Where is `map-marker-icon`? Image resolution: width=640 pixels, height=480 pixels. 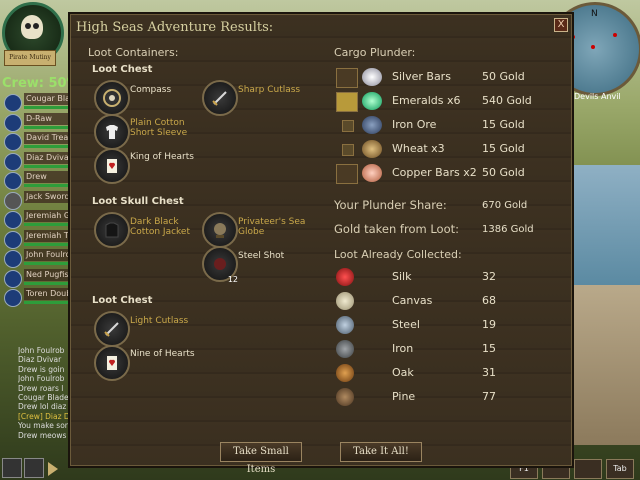 map-marker-icon is located at coordinates (593, 47).